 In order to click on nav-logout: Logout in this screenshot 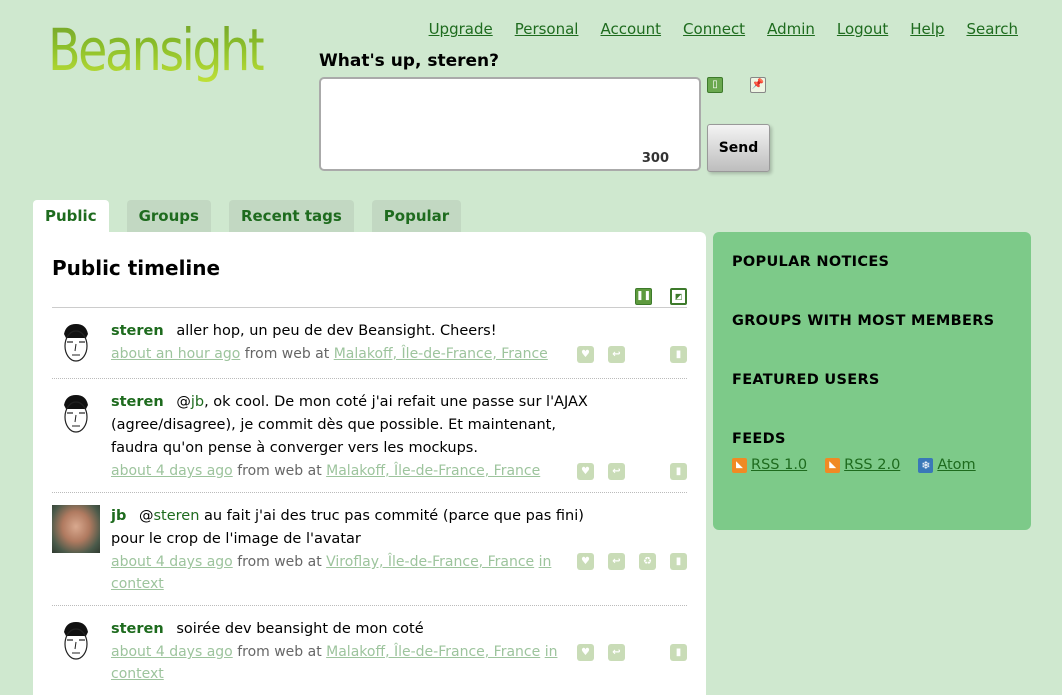, I will do `click(862, 29)`.